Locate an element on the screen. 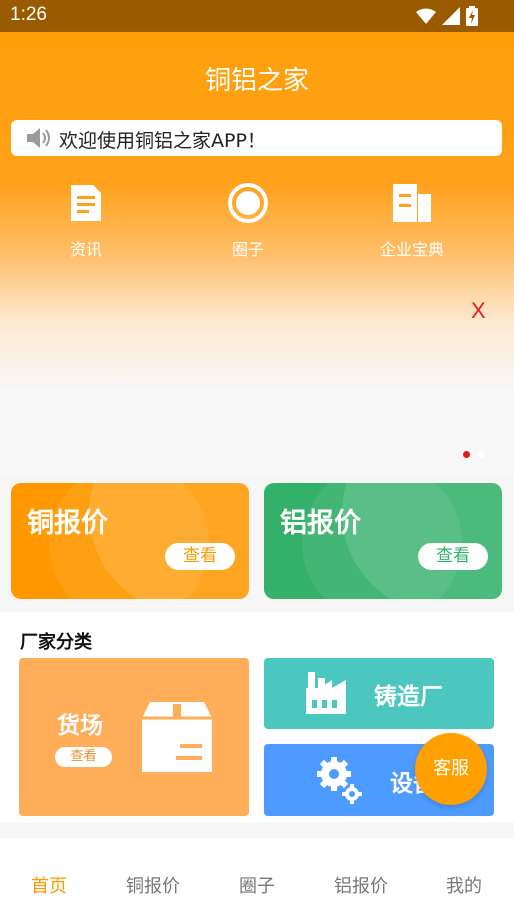  banner-carousel is located at coordinates (257, 441).